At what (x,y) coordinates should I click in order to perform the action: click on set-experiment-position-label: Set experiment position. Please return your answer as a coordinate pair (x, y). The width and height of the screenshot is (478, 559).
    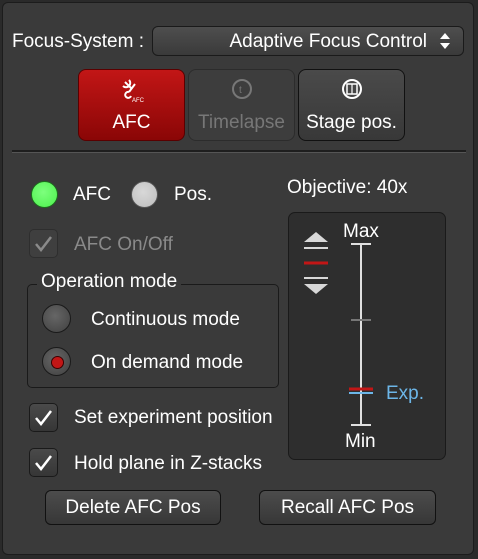
    Looking at the image, I should click on (173, 417).